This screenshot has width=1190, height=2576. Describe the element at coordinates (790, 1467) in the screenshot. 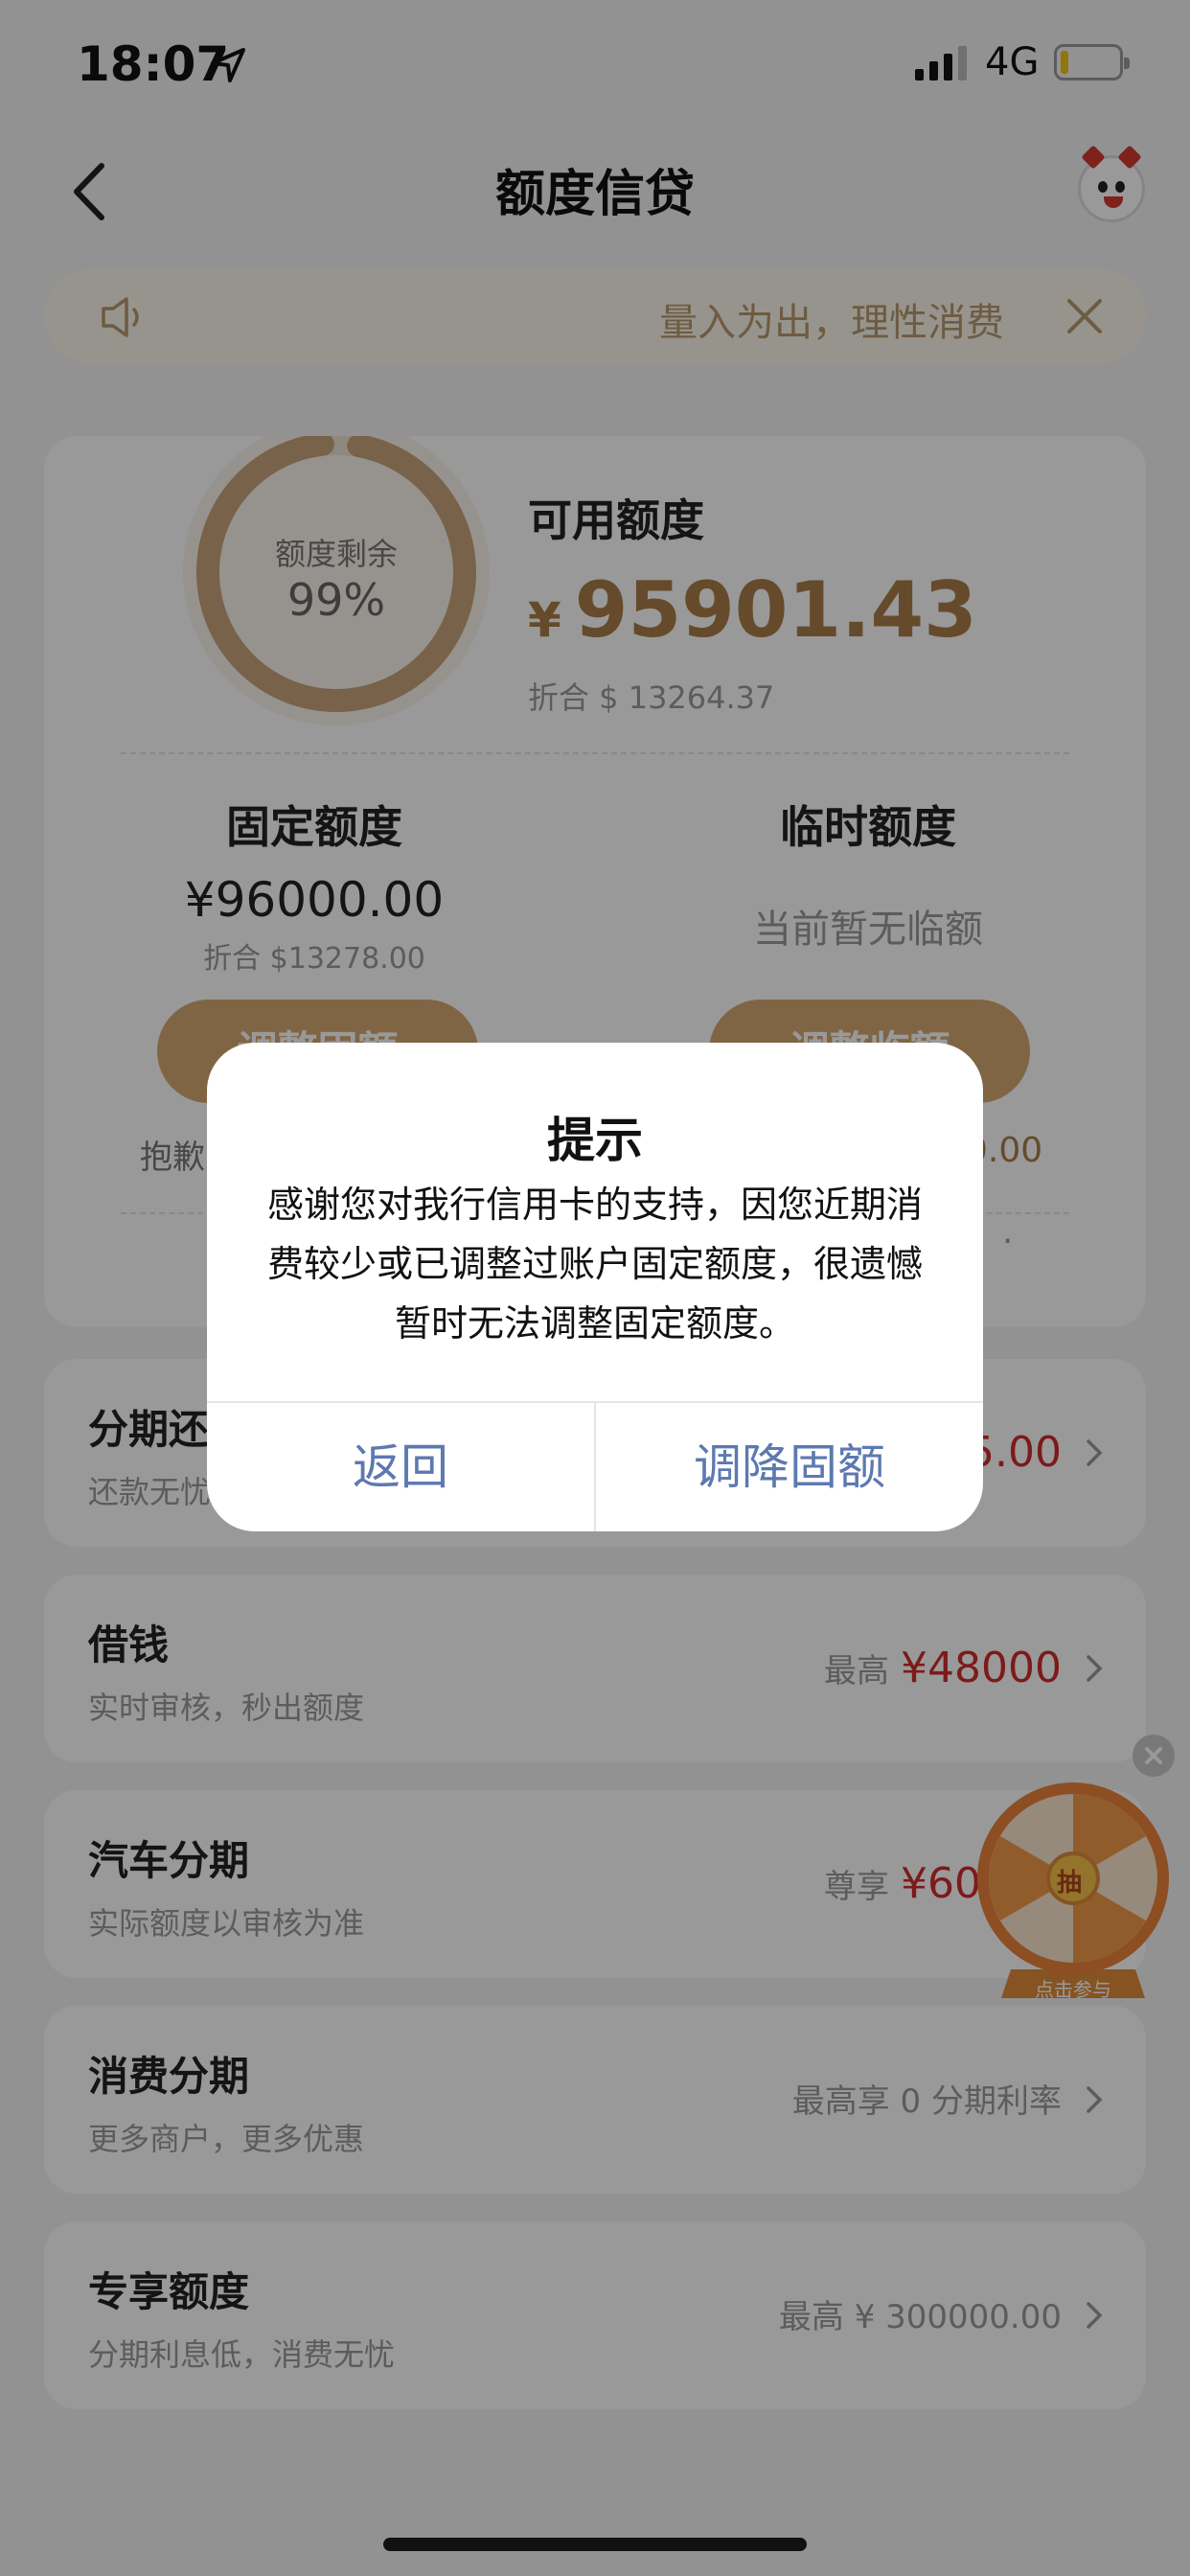

I see `reduce-fixed-limit-button: 调降固额` at that location.